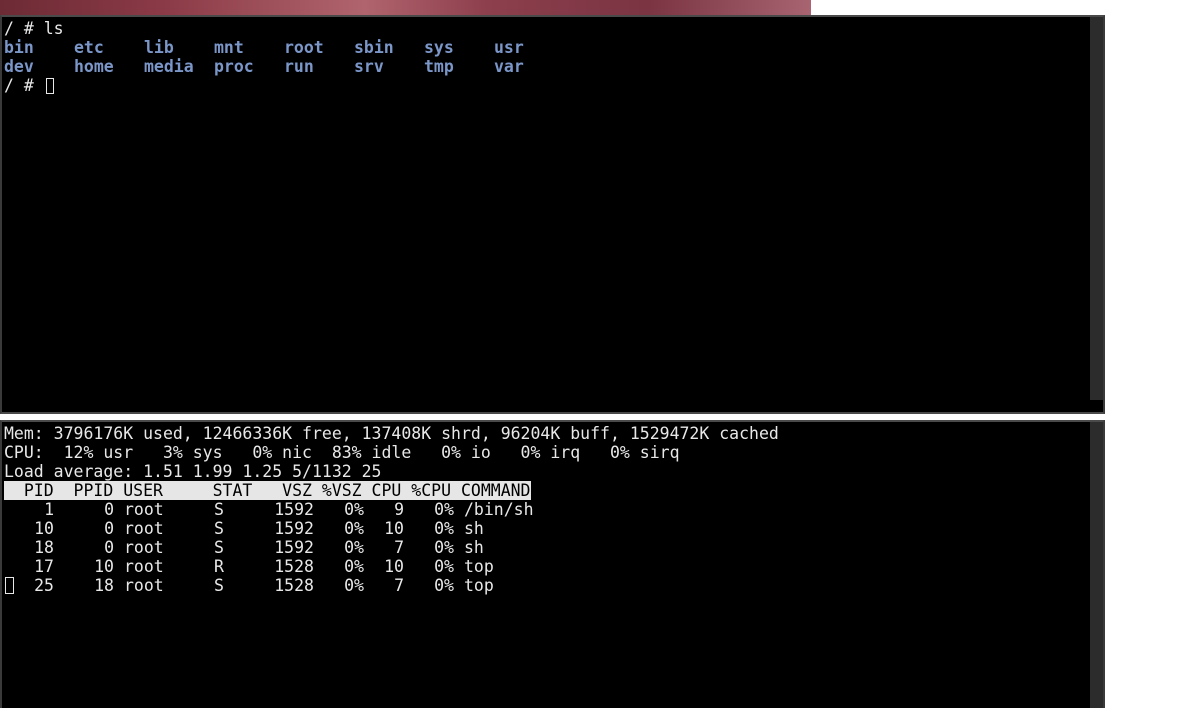 The width and height of the screenshot is (1186, 708). I want to click on process-pid: 18, so click(44, 547).